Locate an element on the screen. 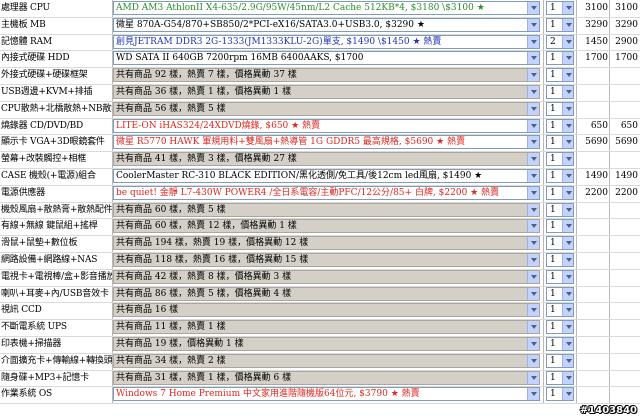 Image resolution: width=640 pixels, height=418 pixels. quantity-value: 1 is located at coordinates (553, 192).